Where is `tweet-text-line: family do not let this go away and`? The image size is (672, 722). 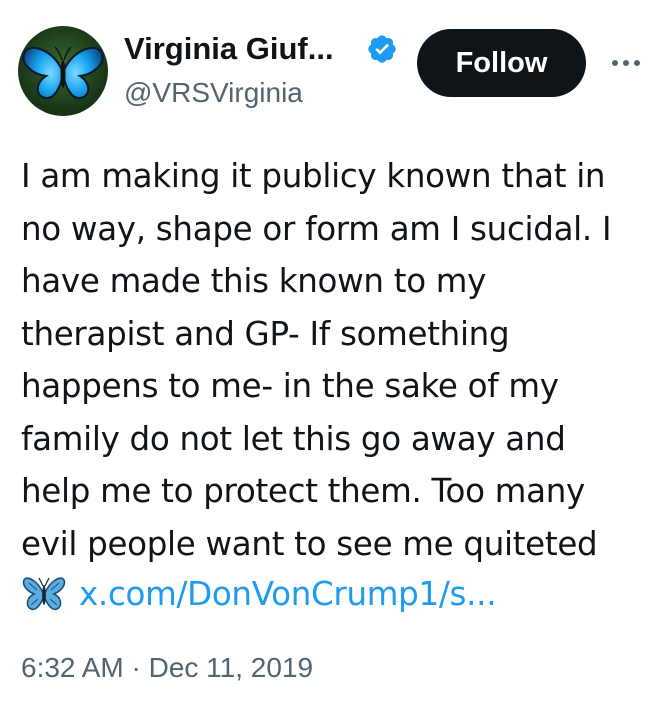
tweet-text-line: family do not let this go away and is located at coordinates (293, 438).